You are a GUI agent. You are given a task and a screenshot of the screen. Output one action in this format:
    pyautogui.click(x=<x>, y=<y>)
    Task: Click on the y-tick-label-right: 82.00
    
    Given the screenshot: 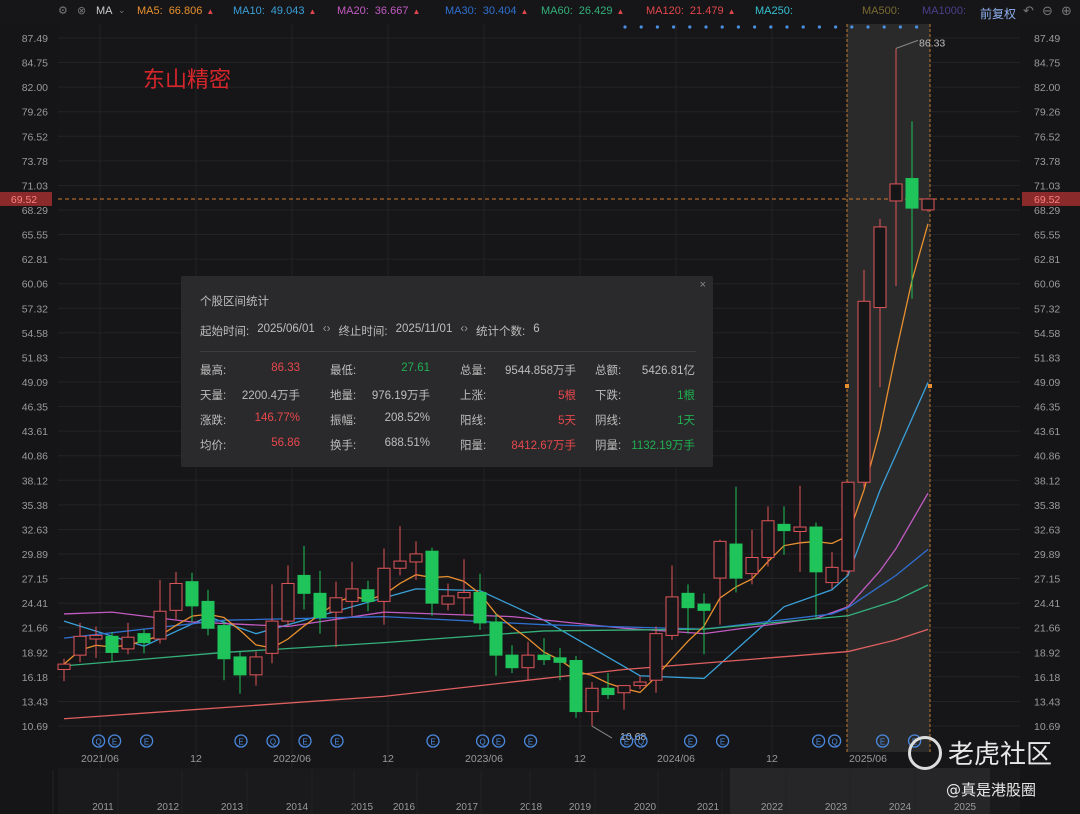 What is the action you would take?
    pyautogui.click(x=1047, y=88)
    